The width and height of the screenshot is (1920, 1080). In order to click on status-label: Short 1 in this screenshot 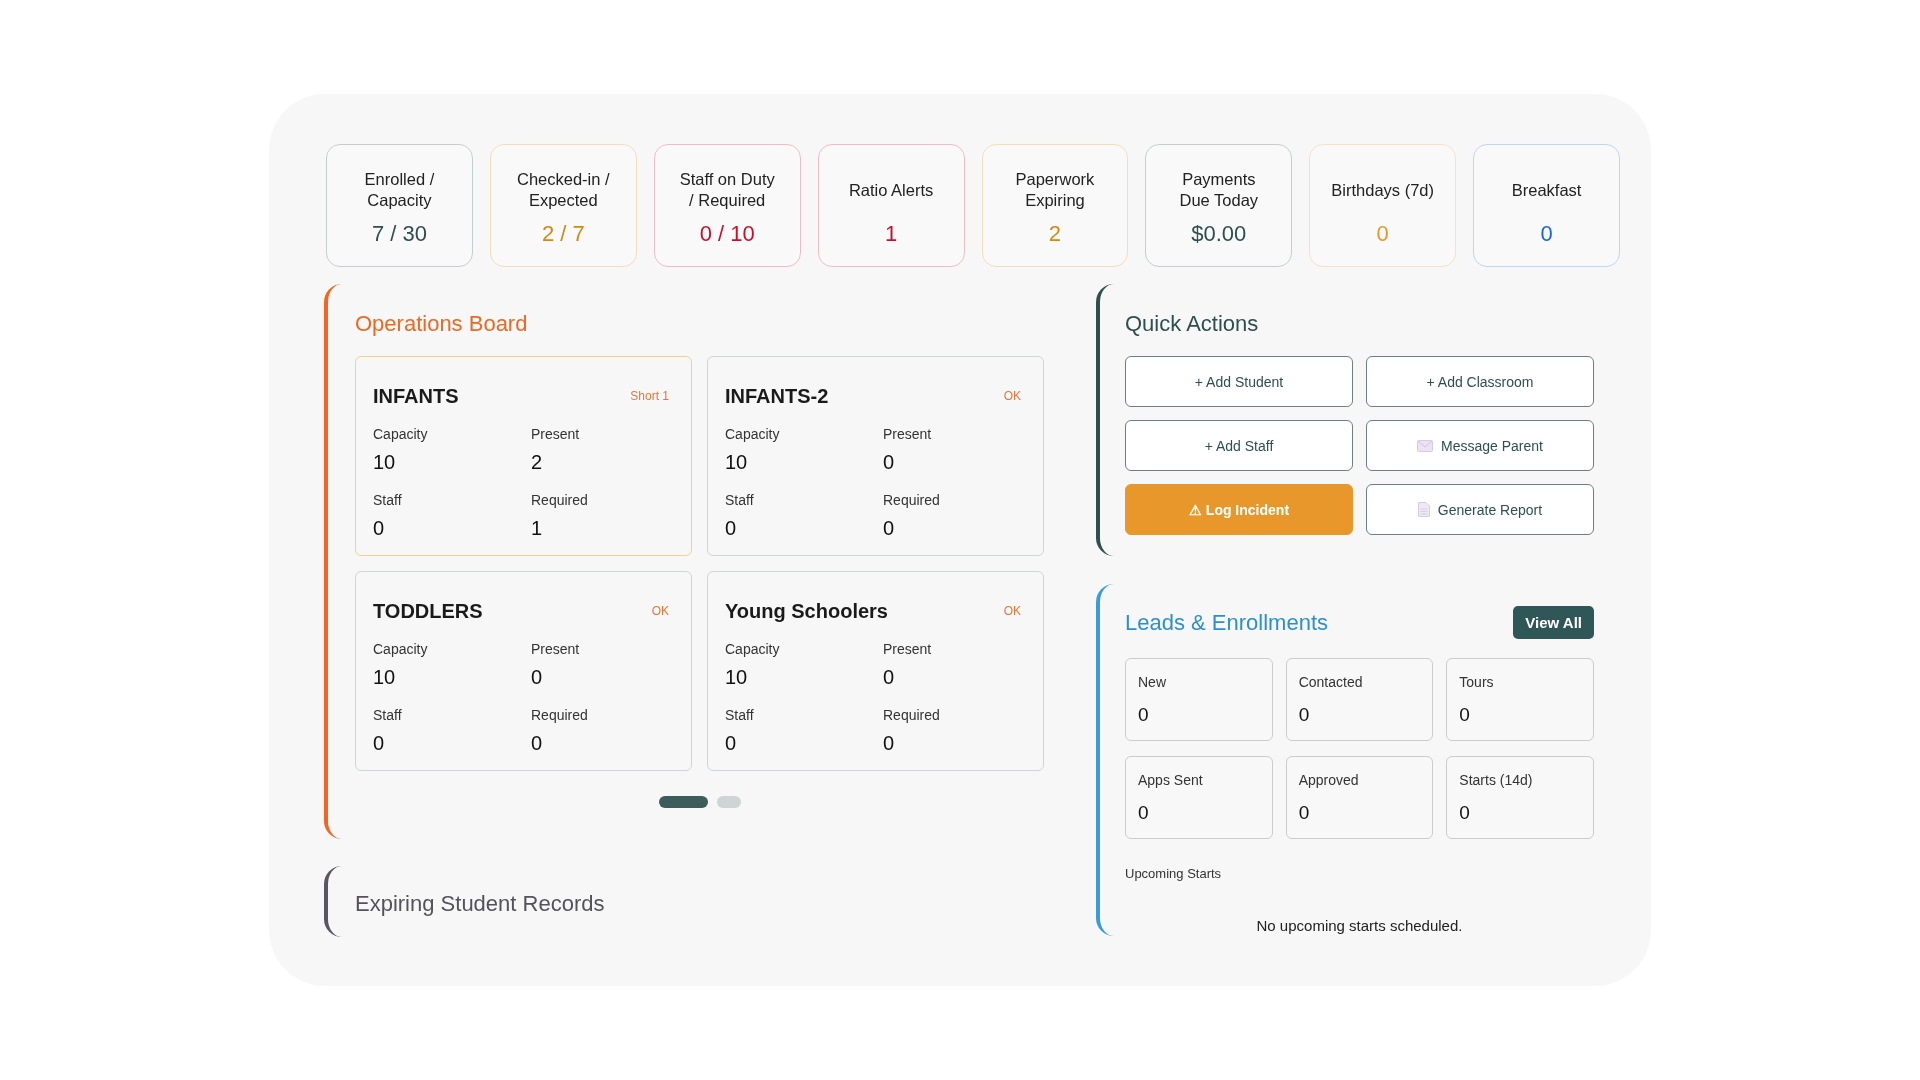, I will do `click(649, 396)`.